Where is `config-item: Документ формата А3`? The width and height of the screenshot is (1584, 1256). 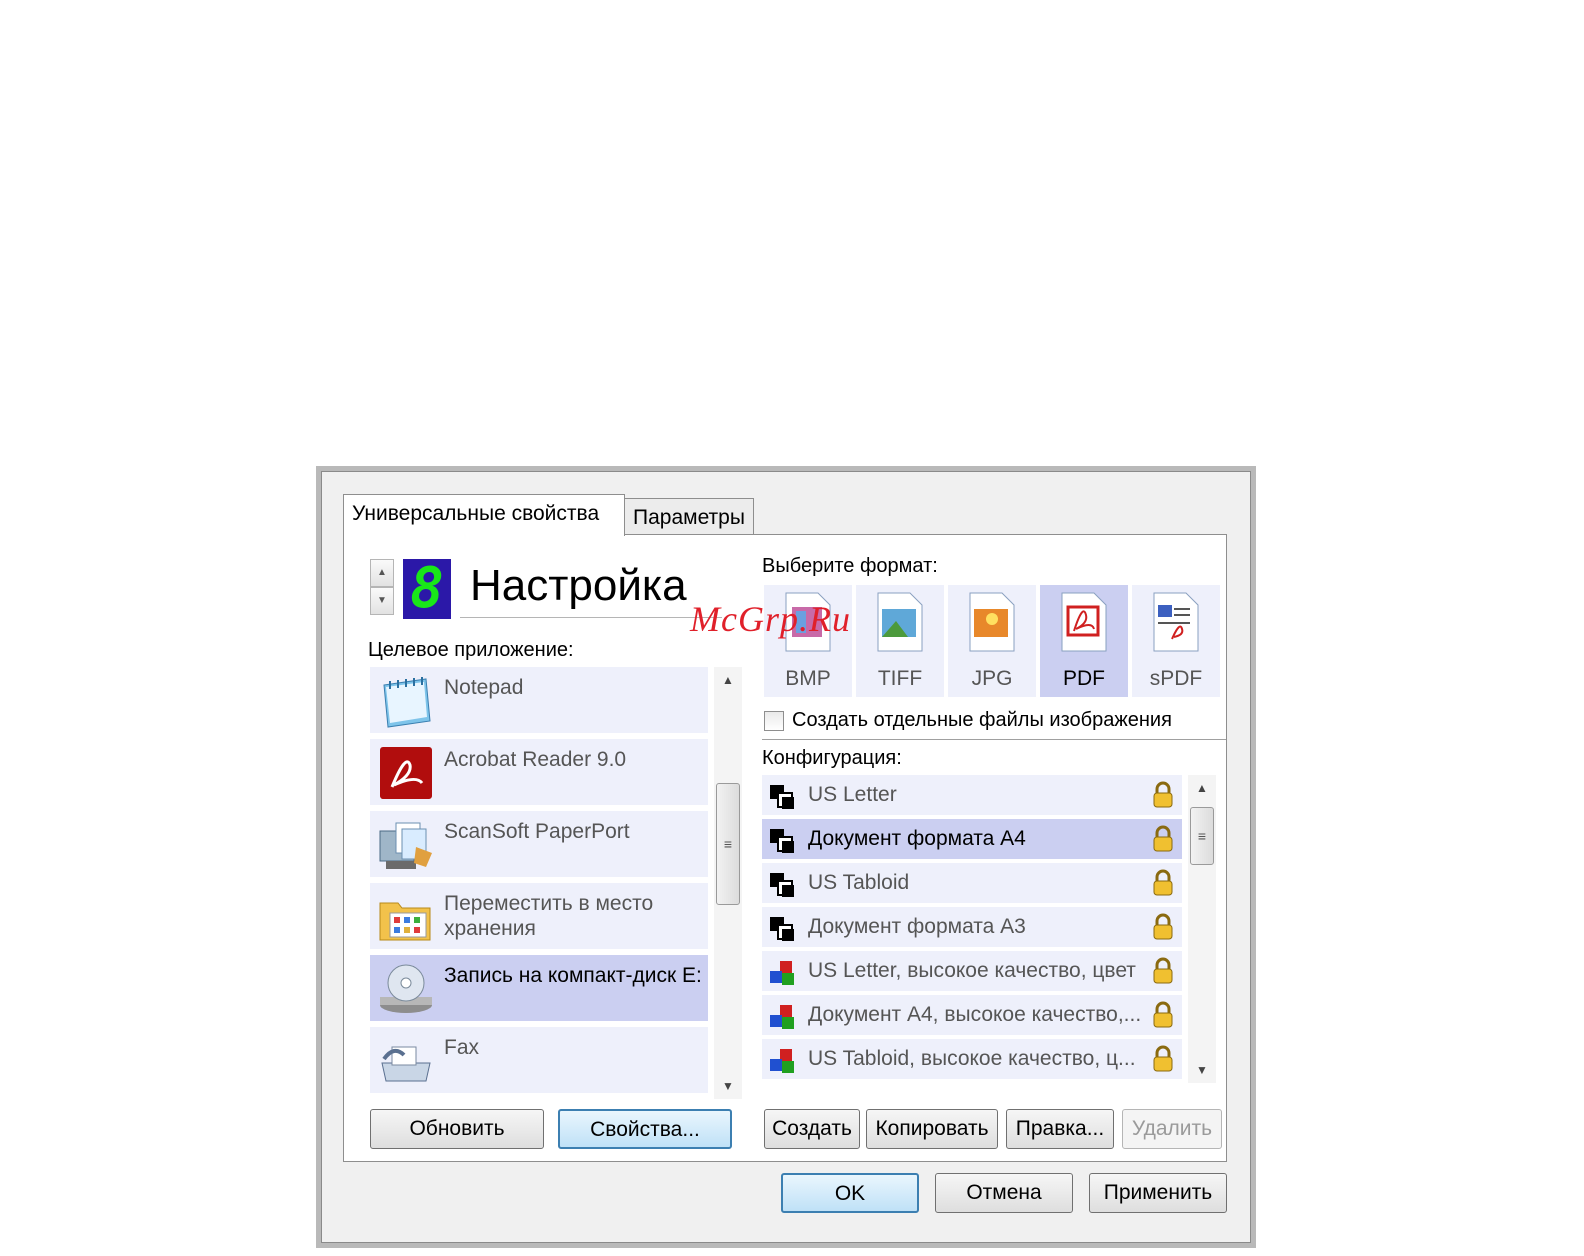
config-item: Документ формата А3 is located at coordinates (972, 927).